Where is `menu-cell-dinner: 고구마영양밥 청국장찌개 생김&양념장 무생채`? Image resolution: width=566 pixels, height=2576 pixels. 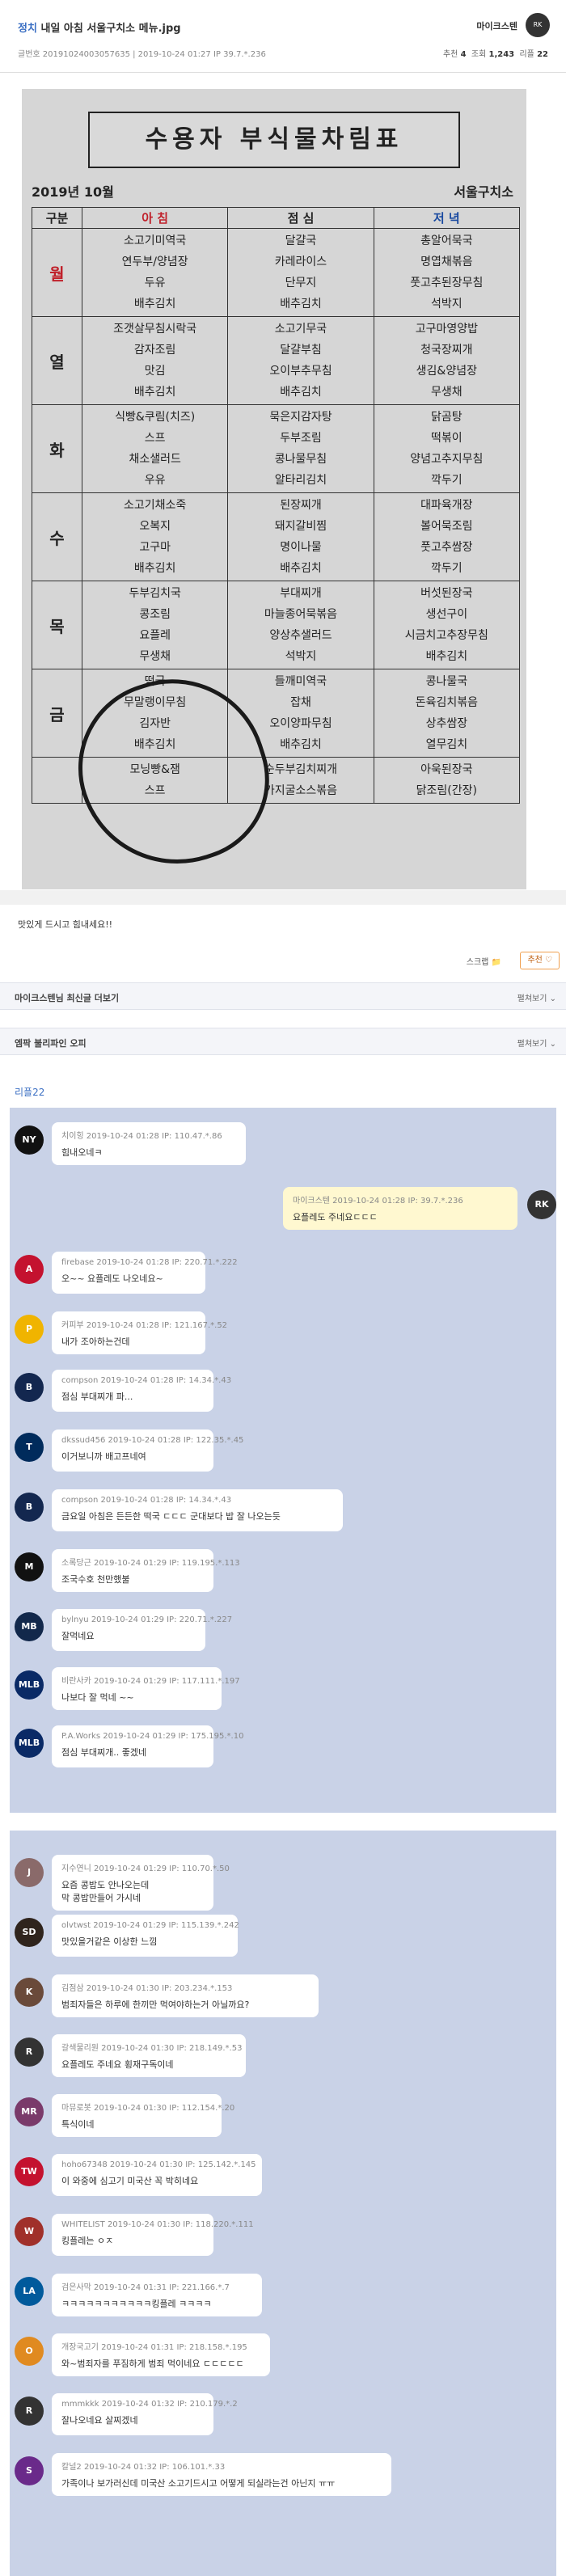
menu-cell-dinner: 고구마영양밥 청국장찌개 생김&양념장 무생채 is located at coordinates (447, 360).